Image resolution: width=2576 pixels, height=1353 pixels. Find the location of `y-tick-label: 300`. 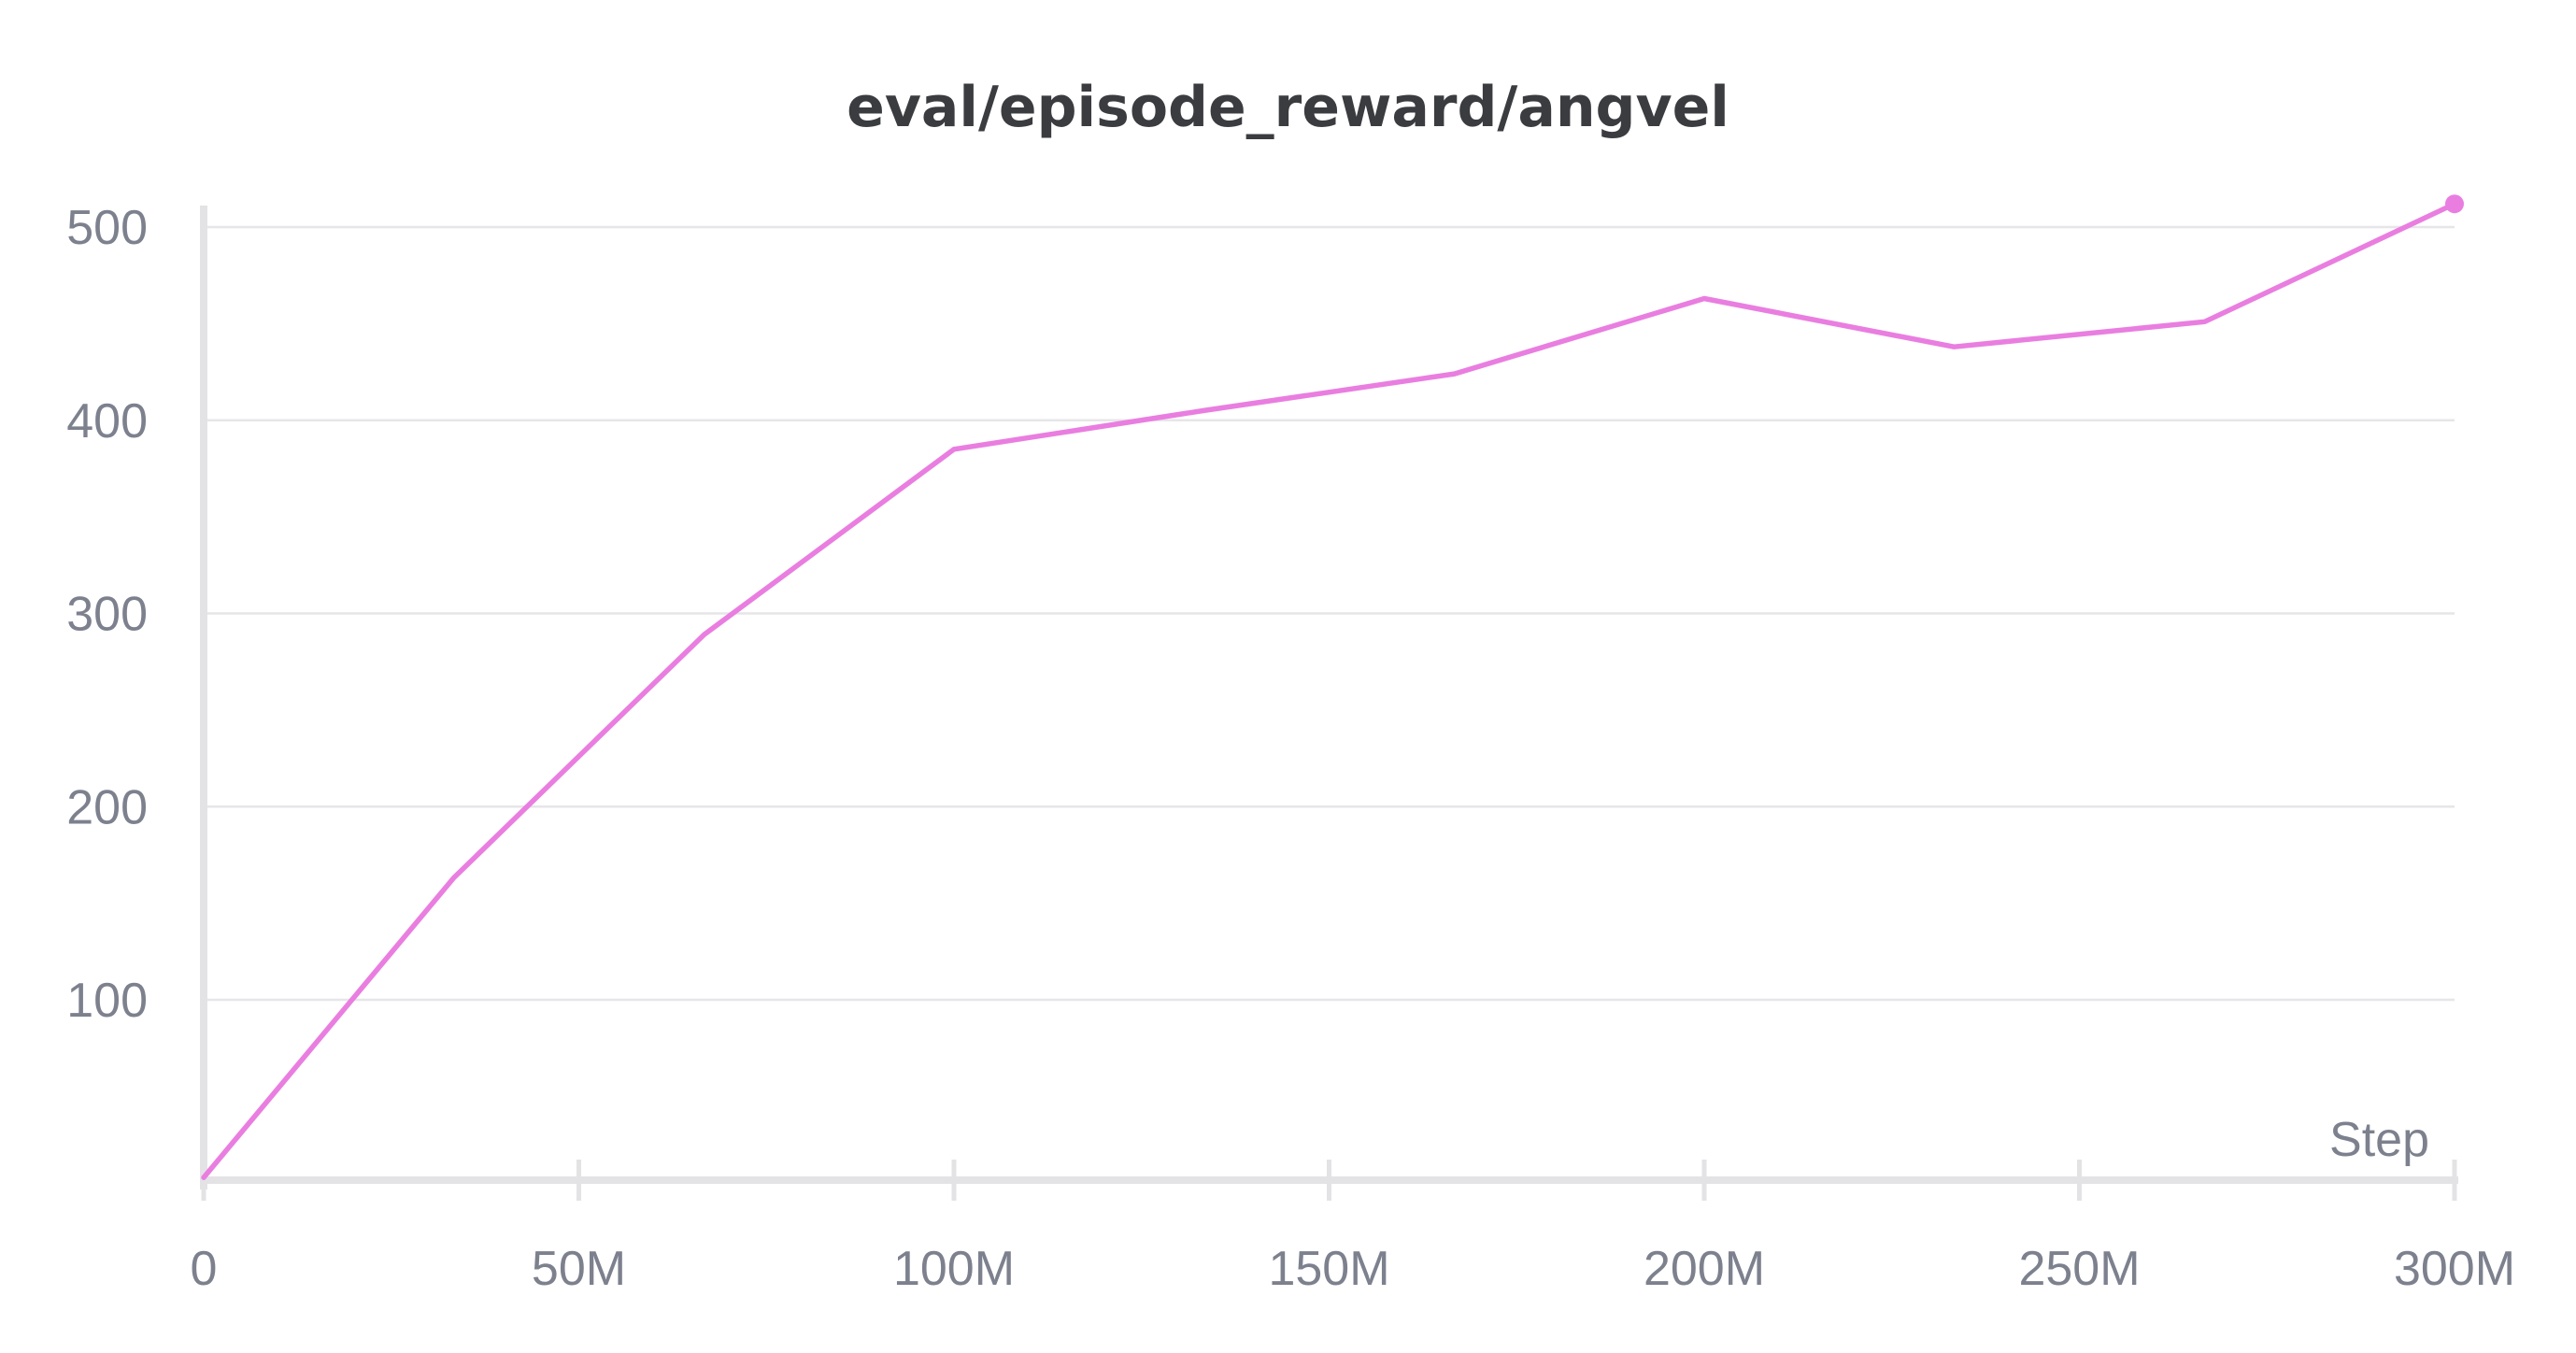

y-tick-label: 300 is located at coordinates (107, 615).